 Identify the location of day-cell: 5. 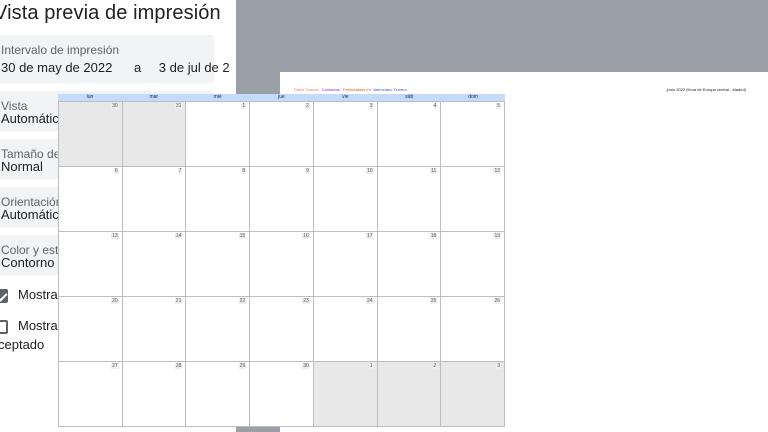
(473, 134).